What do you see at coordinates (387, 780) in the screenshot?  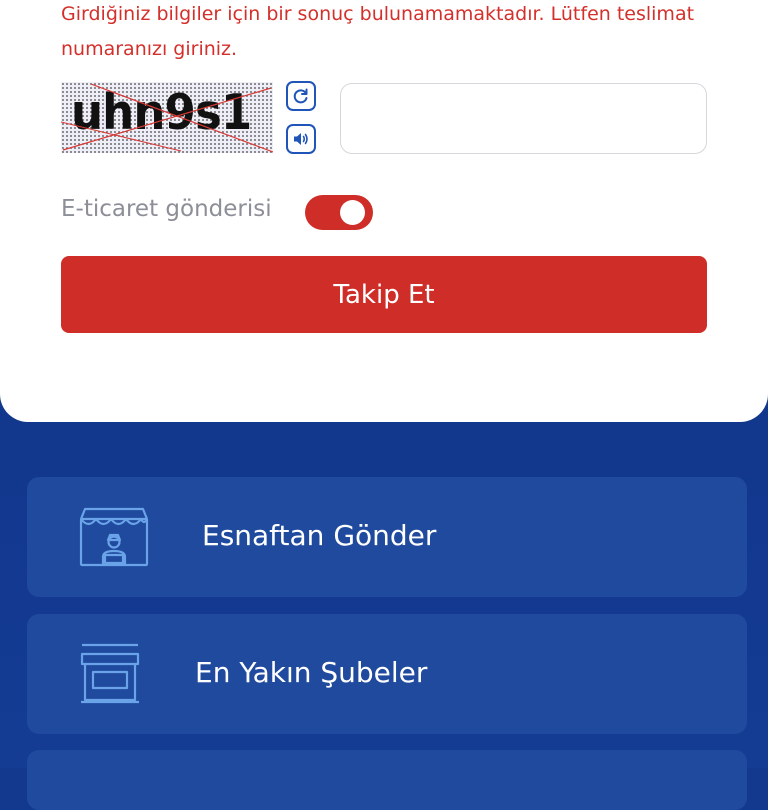 I see `menu-item-partial` at bounding box center [387, 780].